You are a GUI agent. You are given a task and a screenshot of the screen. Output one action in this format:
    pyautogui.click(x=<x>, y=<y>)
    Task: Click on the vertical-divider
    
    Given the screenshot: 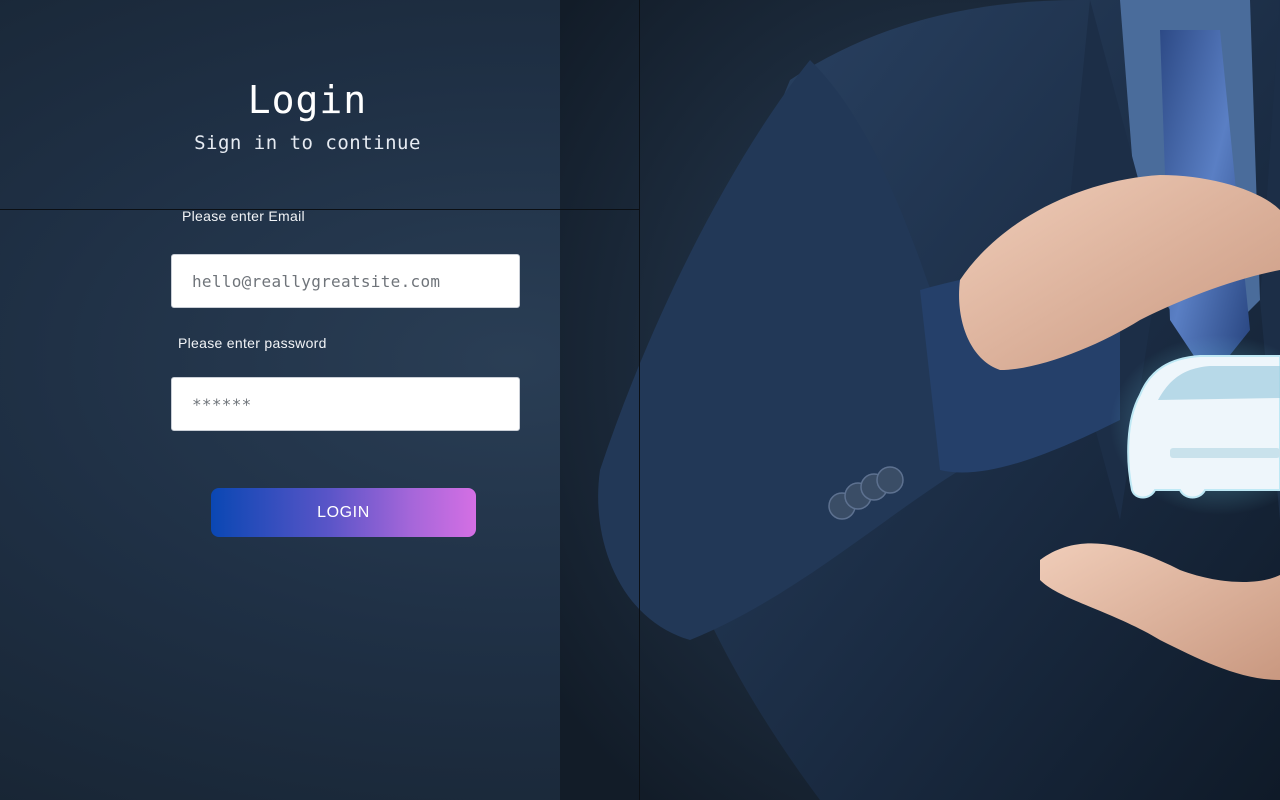 What is the action you would take?
    pyautogui.click(x=639, y=400)
    